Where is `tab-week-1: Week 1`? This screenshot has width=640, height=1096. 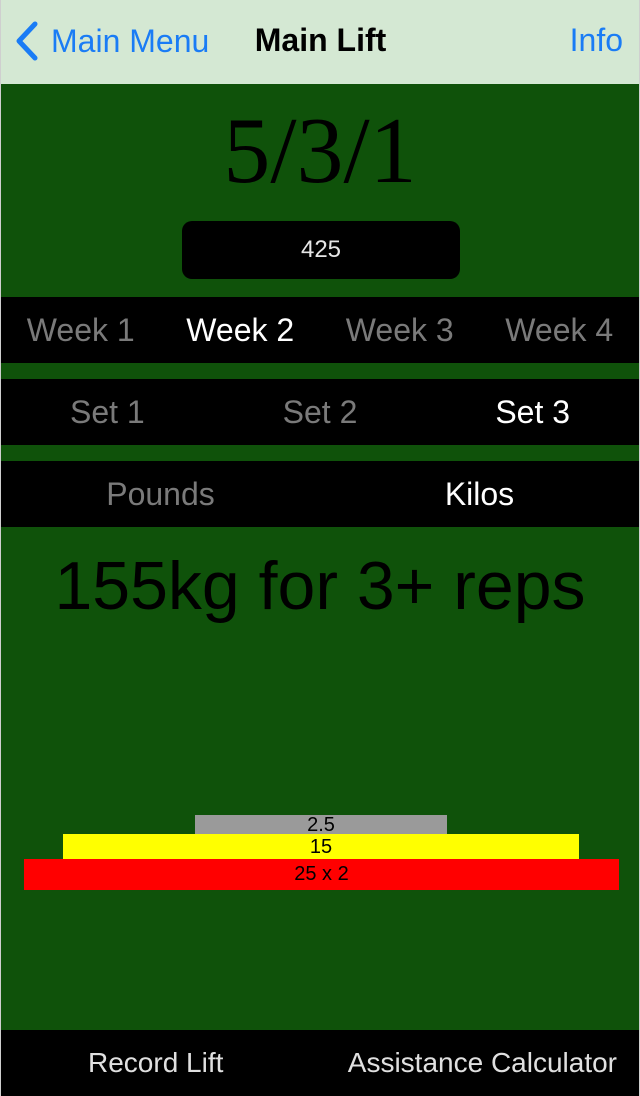
tab-week-1: Week 1 is located at coordinates (81, 330).